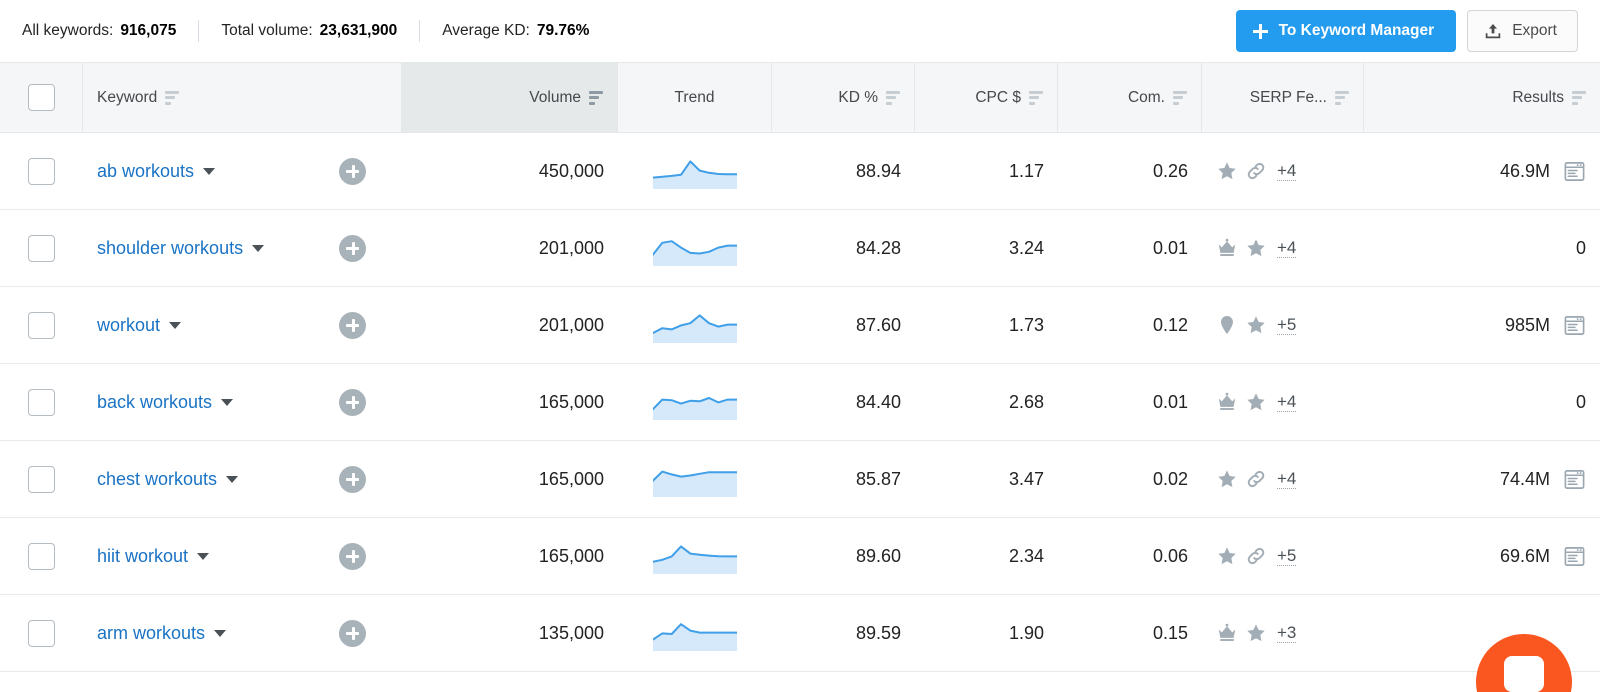  I want to click on results-cell: 69.6M, so click(1482, 556).